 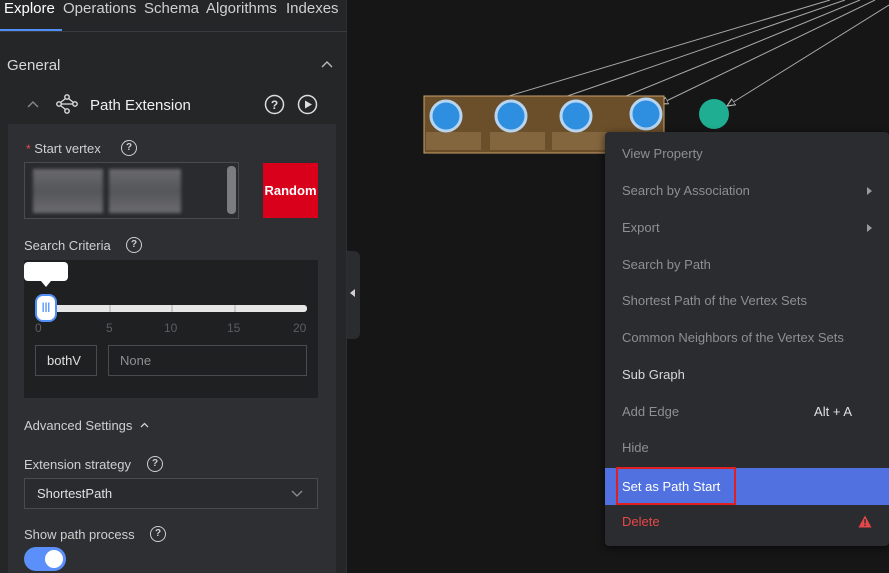 What do you see at coordinates (77, 464) in the screenshot?
I see `extension-strategy-label: Extension strategy` at bounding box center [77, 464].